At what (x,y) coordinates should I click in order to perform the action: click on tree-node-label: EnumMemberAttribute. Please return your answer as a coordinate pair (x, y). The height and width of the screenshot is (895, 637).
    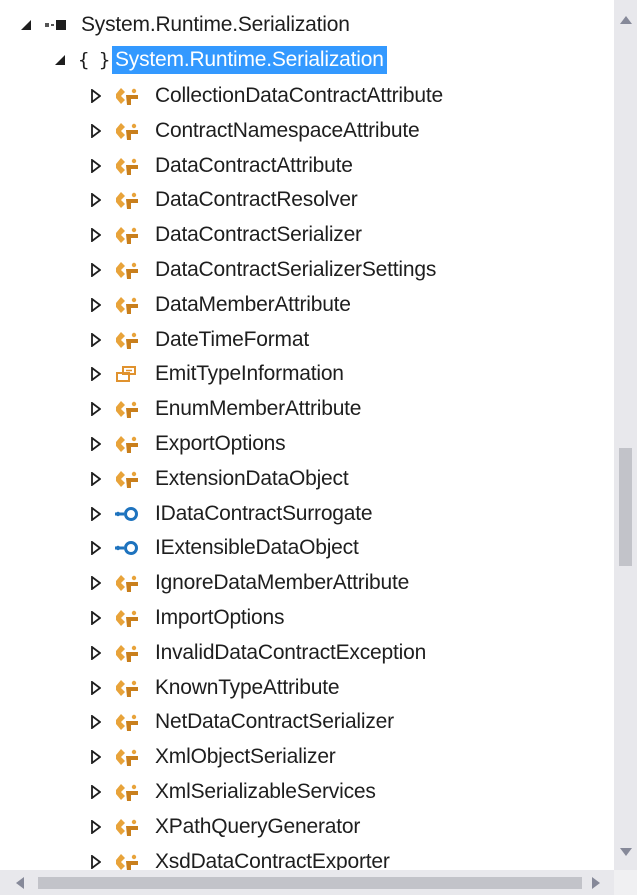
    Looking at the image, I should click on (258, 409).